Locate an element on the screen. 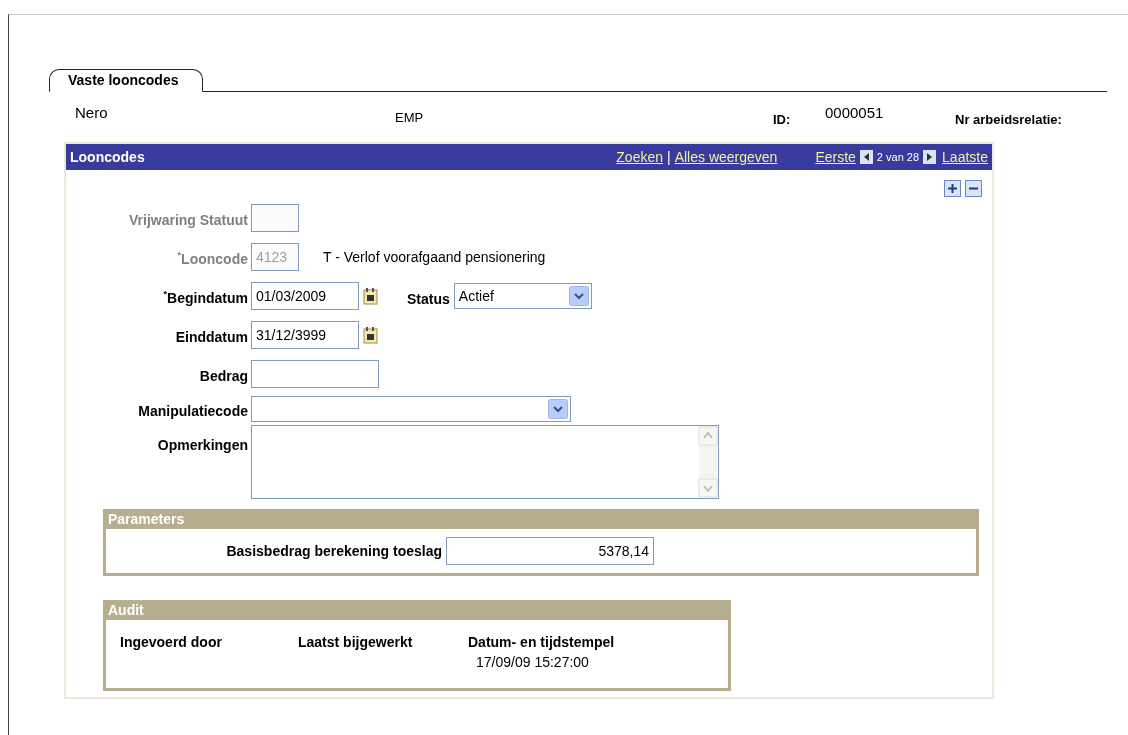  column-heading: Laatst bijgewerkt is located at coordinates (356, 642).